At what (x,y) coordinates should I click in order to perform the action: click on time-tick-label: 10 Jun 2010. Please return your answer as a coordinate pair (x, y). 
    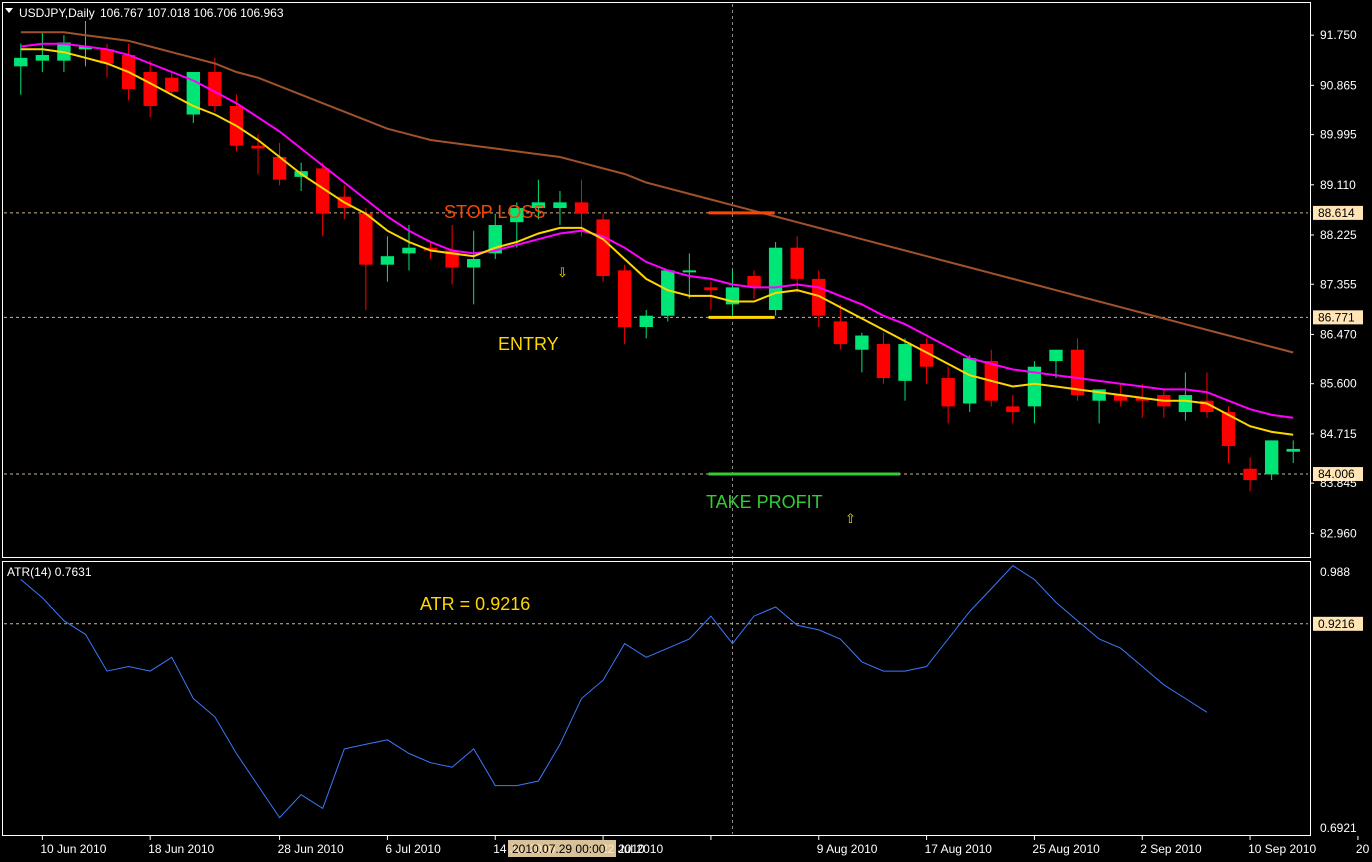
    Looking at the image, I should click on (73, 849).